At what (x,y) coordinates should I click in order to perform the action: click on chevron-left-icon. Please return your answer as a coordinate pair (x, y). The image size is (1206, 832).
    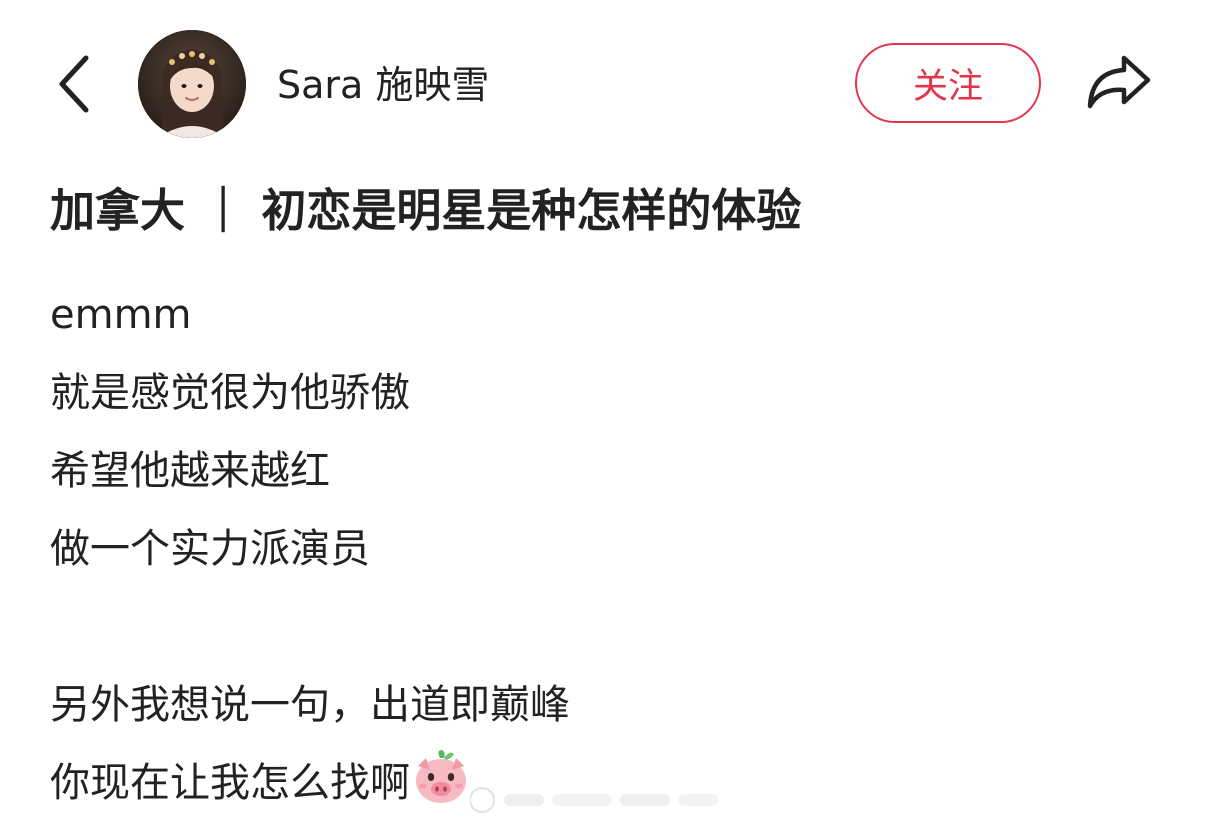
    Looking at the image, I should click on (74, 84).